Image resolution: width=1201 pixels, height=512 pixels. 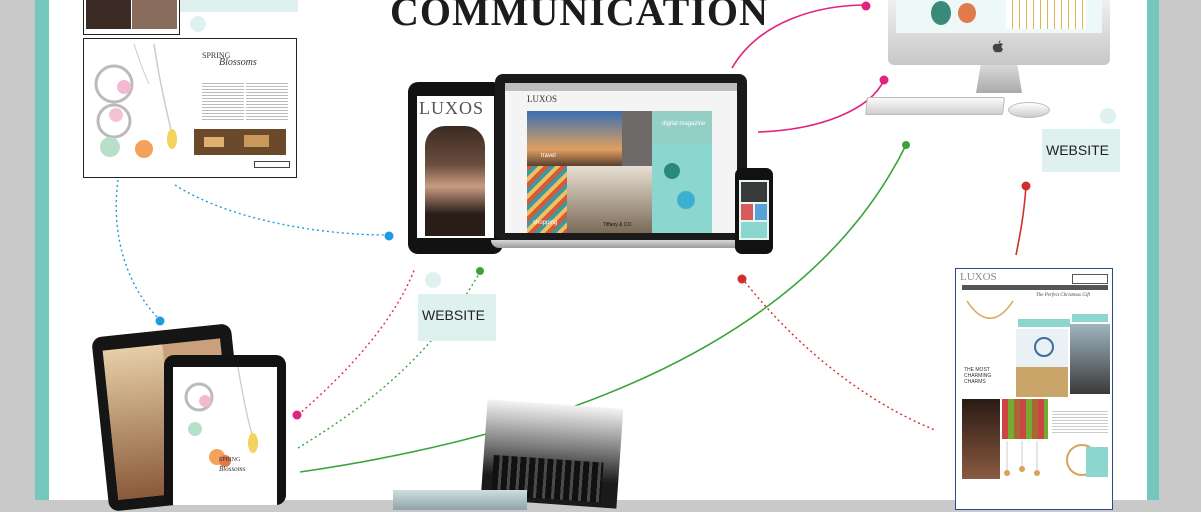 I want to click on tag-shape-topleft, so click(x=239, y=6).